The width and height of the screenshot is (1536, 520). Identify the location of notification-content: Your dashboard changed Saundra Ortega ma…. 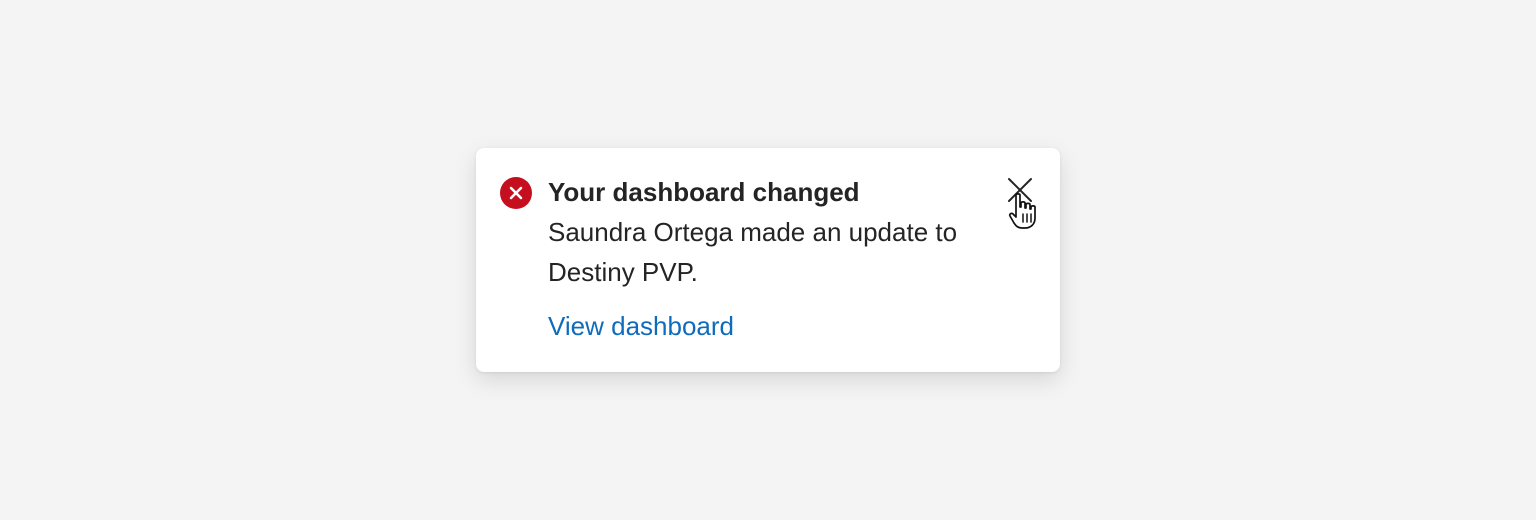
(773, 259).